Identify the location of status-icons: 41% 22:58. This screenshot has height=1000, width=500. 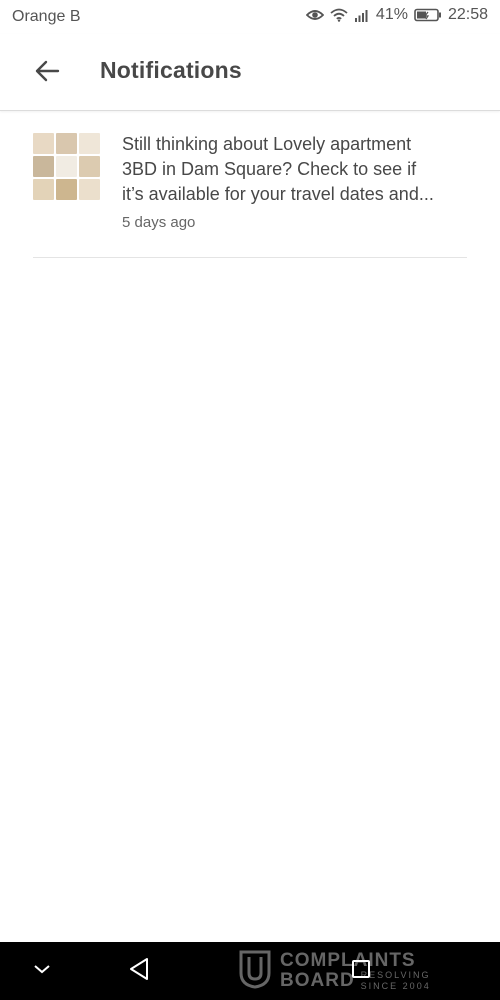
(396, 15).